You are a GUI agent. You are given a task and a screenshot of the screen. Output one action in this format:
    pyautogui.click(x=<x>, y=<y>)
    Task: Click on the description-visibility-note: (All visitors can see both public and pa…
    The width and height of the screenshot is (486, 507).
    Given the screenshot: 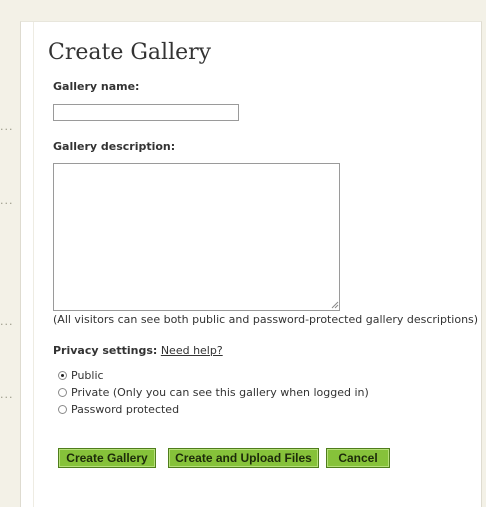 What is the action you would take?
    pyautogui.click(x=266, y=319)
    